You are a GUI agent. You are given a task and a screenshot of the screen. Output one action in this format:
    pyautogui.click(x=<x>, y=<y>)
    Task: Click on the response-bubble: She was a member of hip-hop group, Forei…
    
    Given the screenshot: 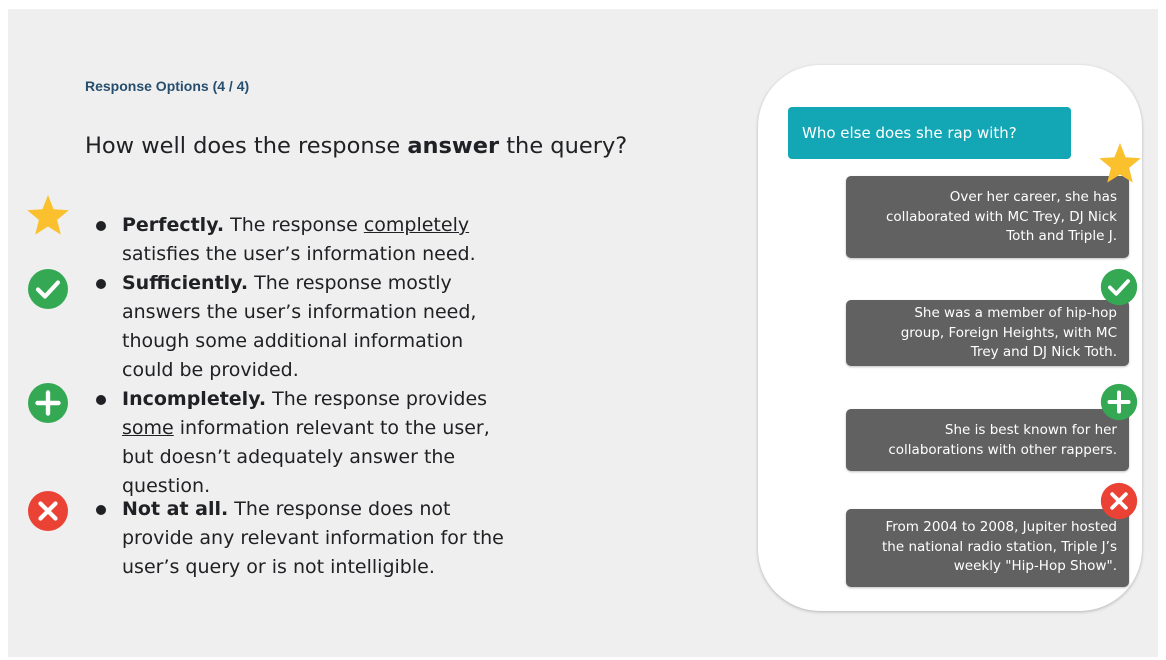 What is the action you would take?
    pyautogui.click(x=987, y=333)
    